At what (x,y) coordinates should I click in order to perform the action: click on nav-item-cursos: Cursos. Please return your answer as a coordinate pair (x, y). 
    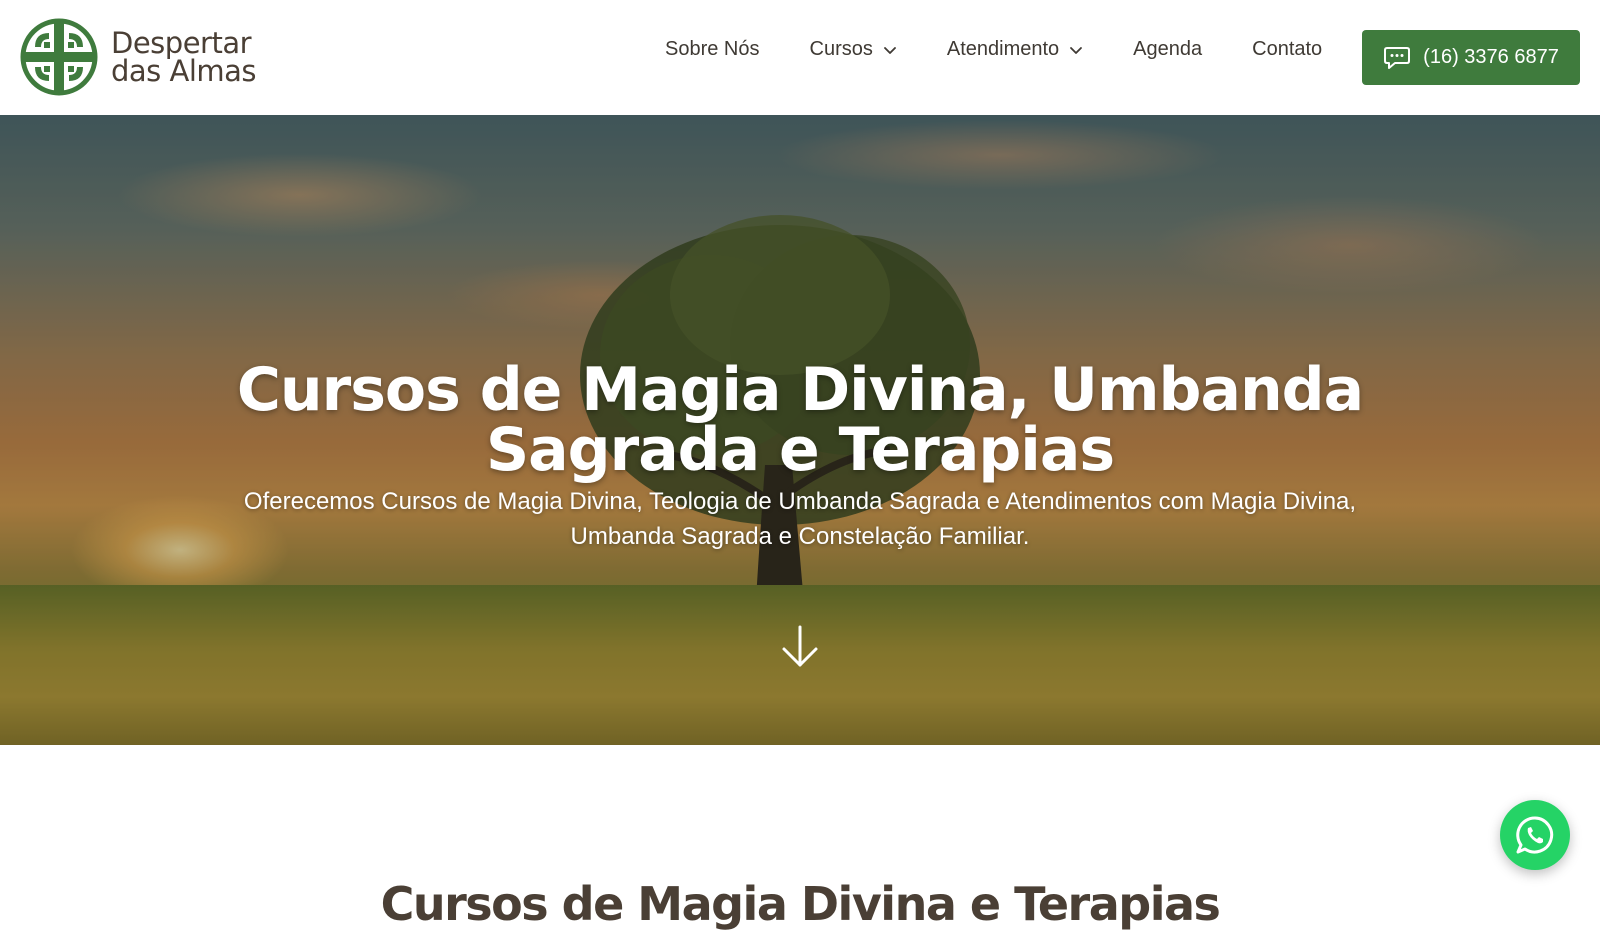
    Looking at the image, I should click on (853, 49).